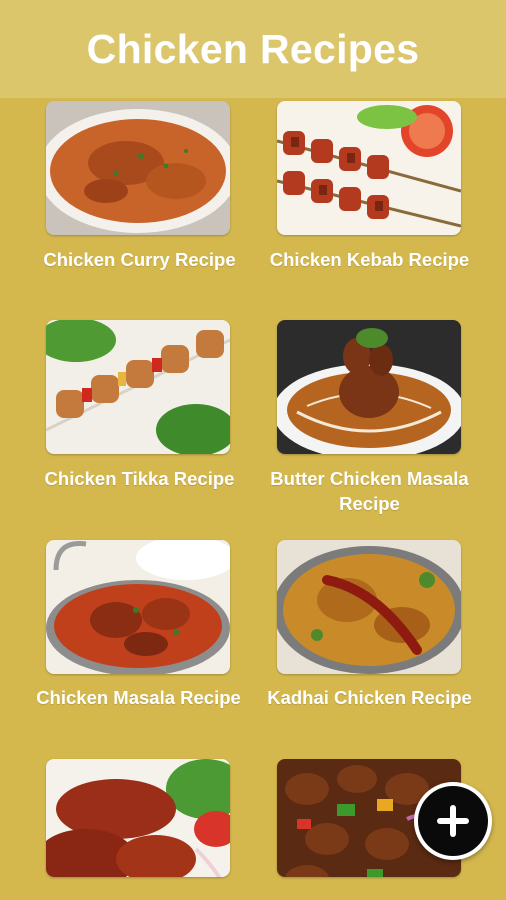 The image size is (506, 900). Describe the element at coordinates (138, 387) in the screenshot. I see `recipe-image-chicken-tikka` at that location.